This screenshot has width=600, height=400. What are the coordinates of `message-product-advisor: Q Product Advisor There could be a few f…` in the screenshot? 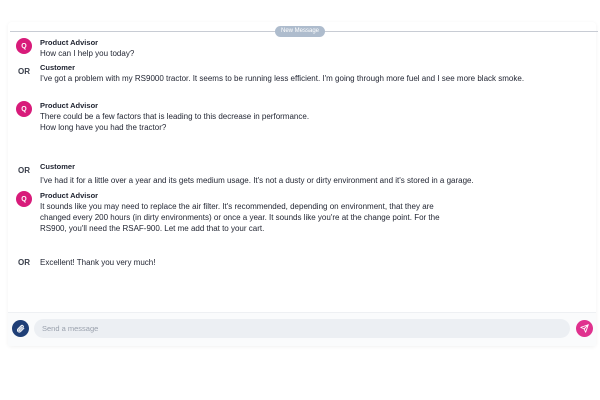 It's located at (283, 117).